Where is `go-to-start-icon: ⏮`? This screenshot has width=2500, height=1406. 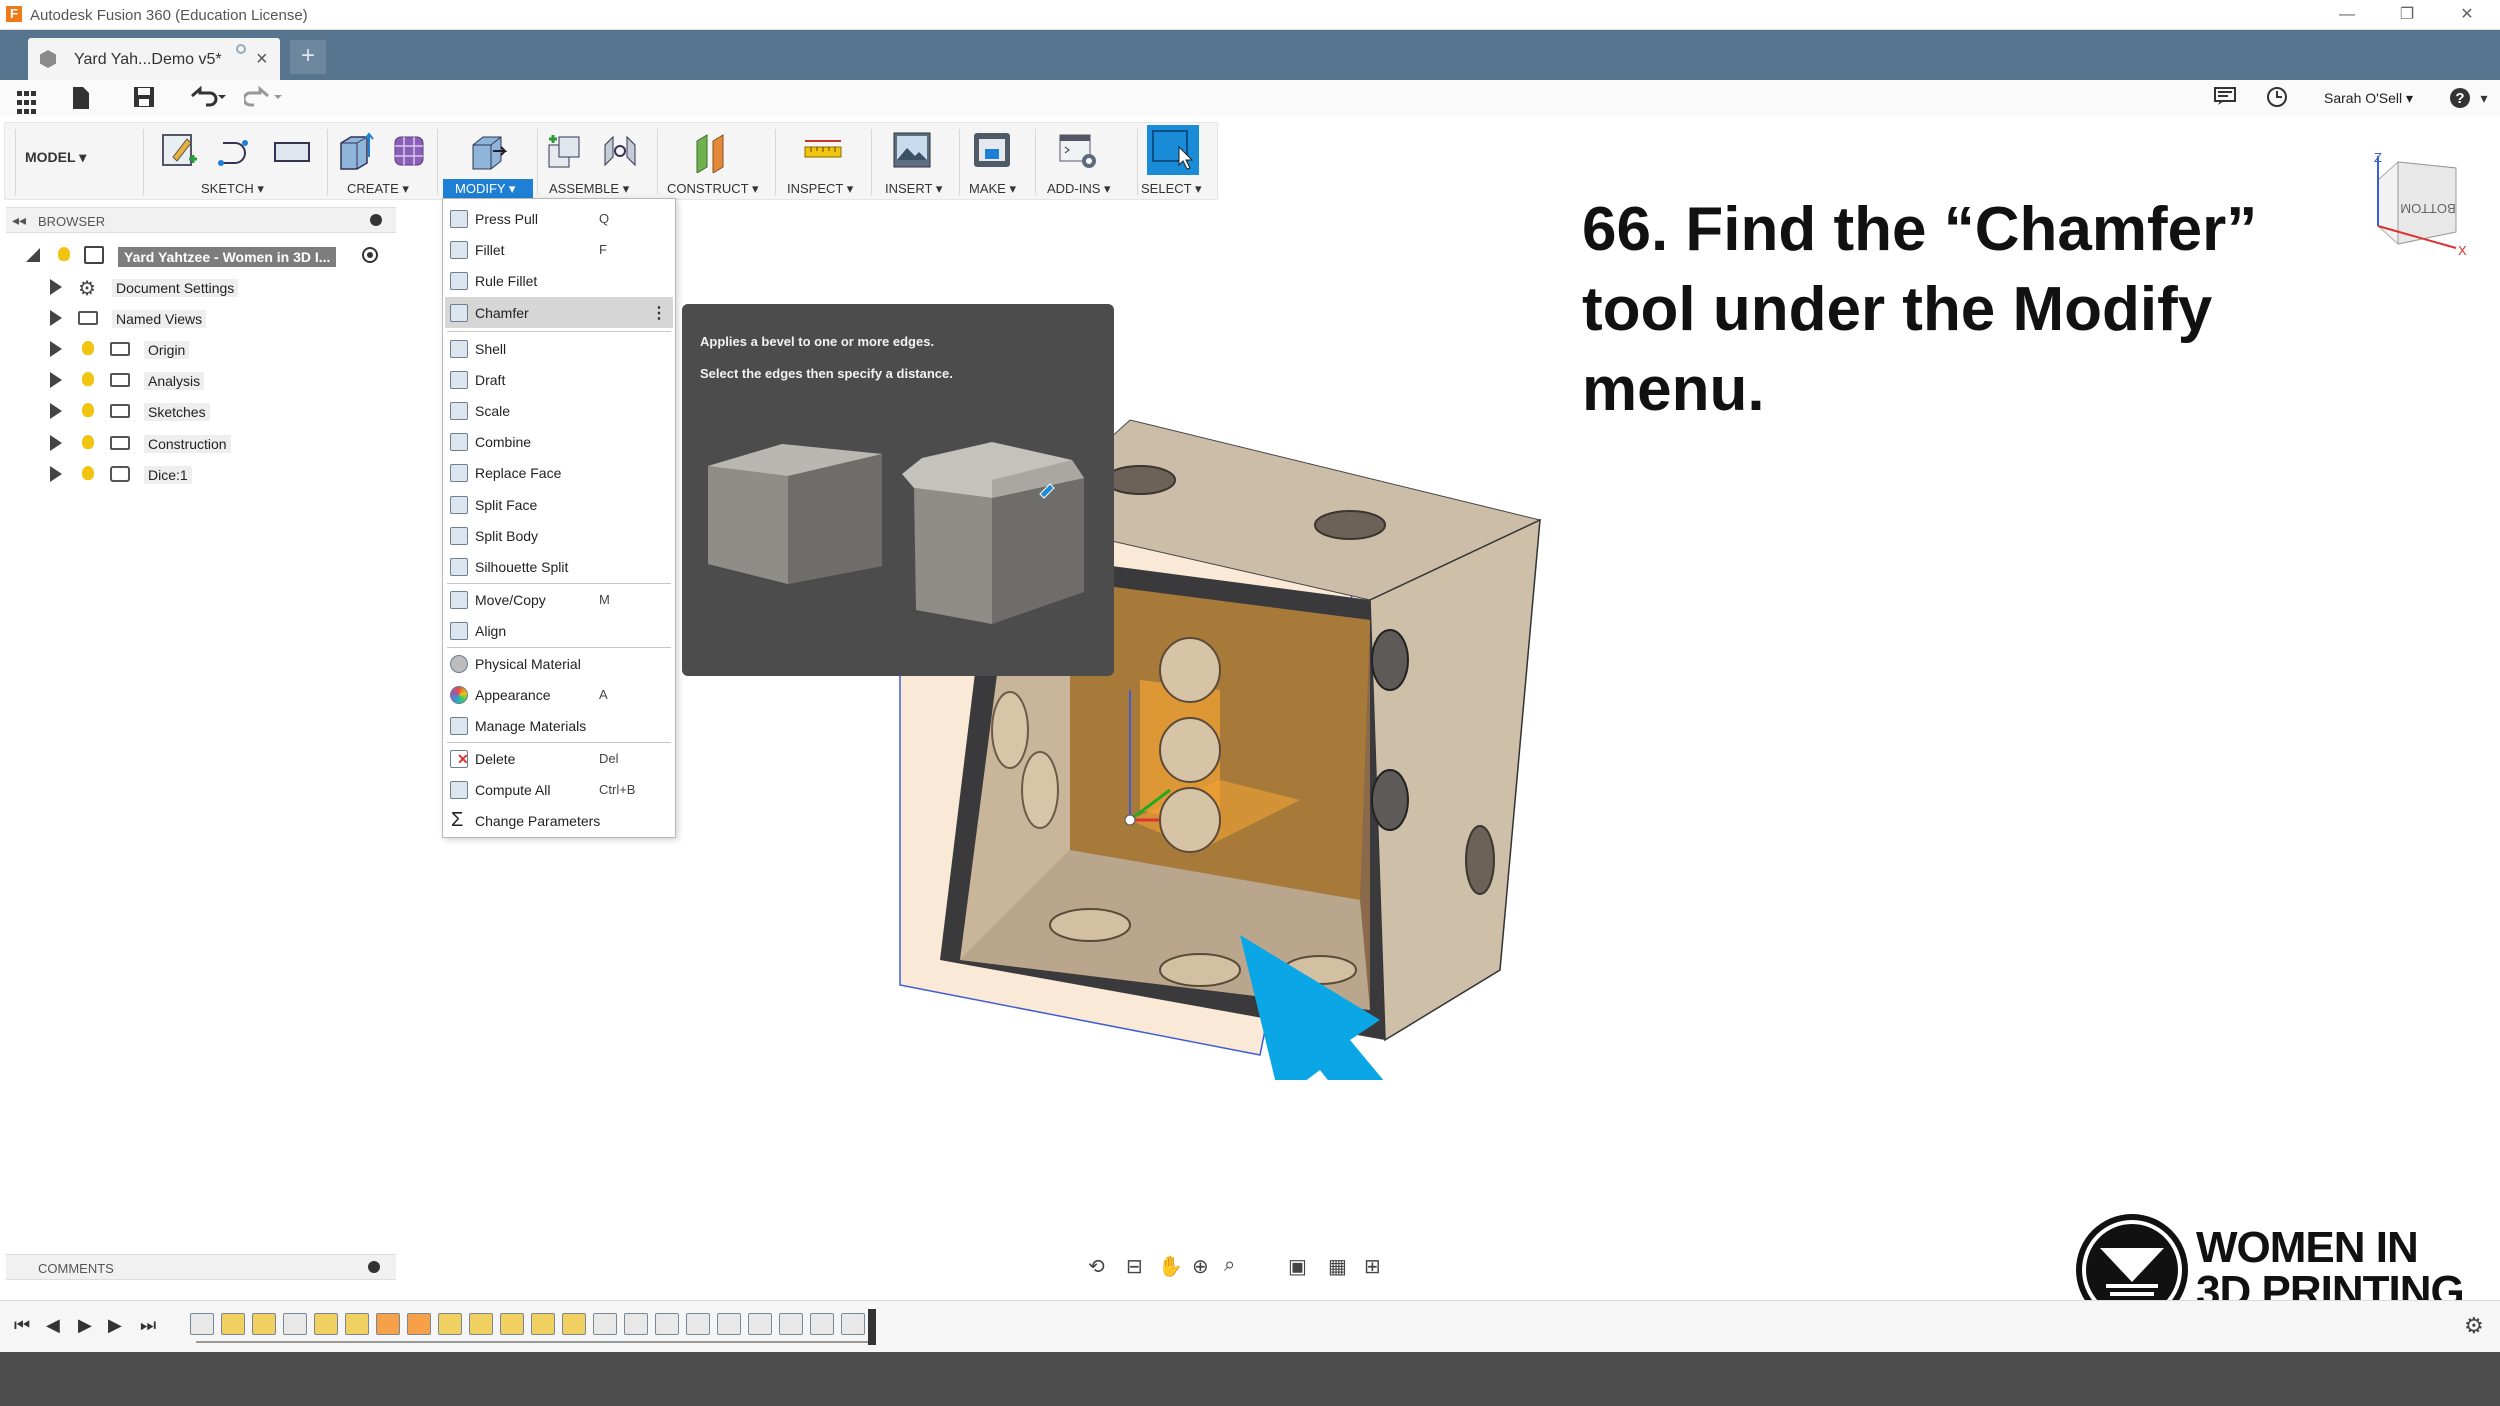
go-to-start-icon: ⏮ is located at coordinates (22, 1325).